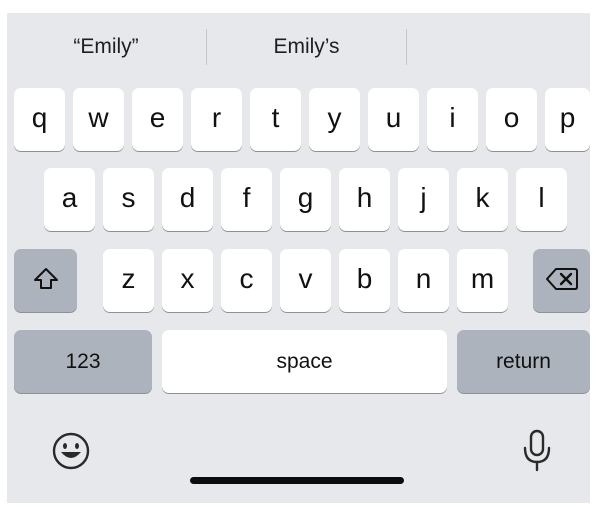 The height and width of the screenshot is (507, 597). Describe the element at coordinates (98, 119) in the screenshot. I see `key-w: w` at that location.